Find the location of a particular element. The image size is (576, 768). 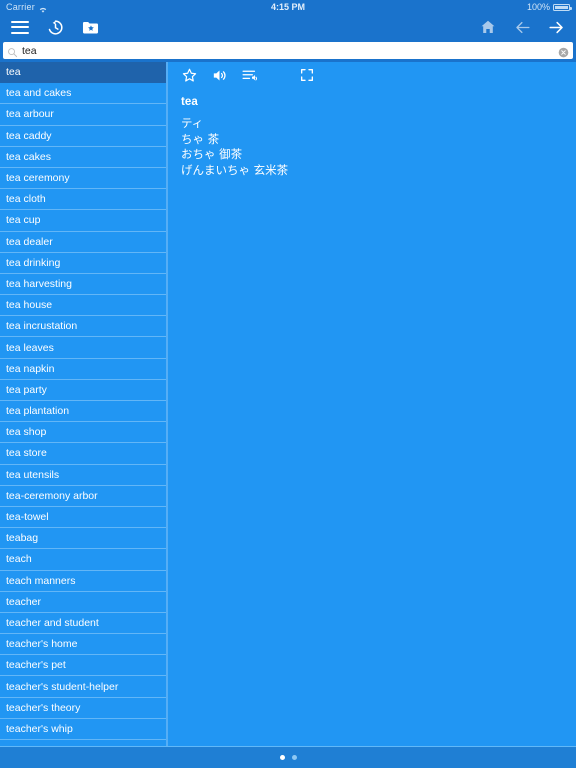

translation-line: ちゃ 茶 is located at coordinates (200, 138).